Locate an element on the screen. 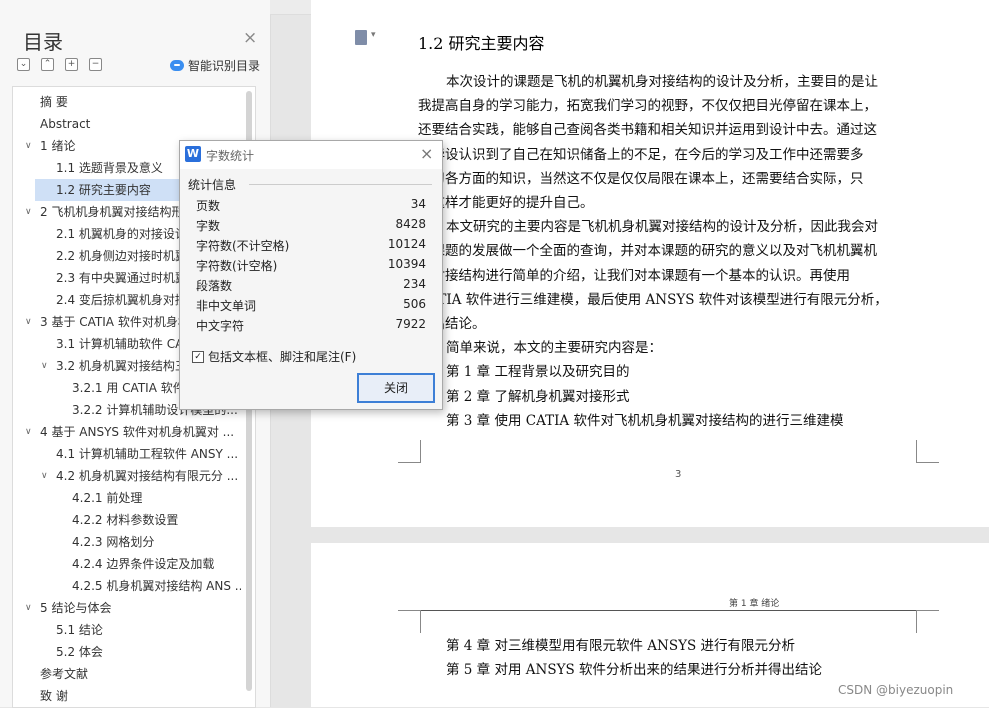 Image resolution: width=989 pixels, height=708 pixels. stat-label: 字数 is located at coordinates (208, 226).